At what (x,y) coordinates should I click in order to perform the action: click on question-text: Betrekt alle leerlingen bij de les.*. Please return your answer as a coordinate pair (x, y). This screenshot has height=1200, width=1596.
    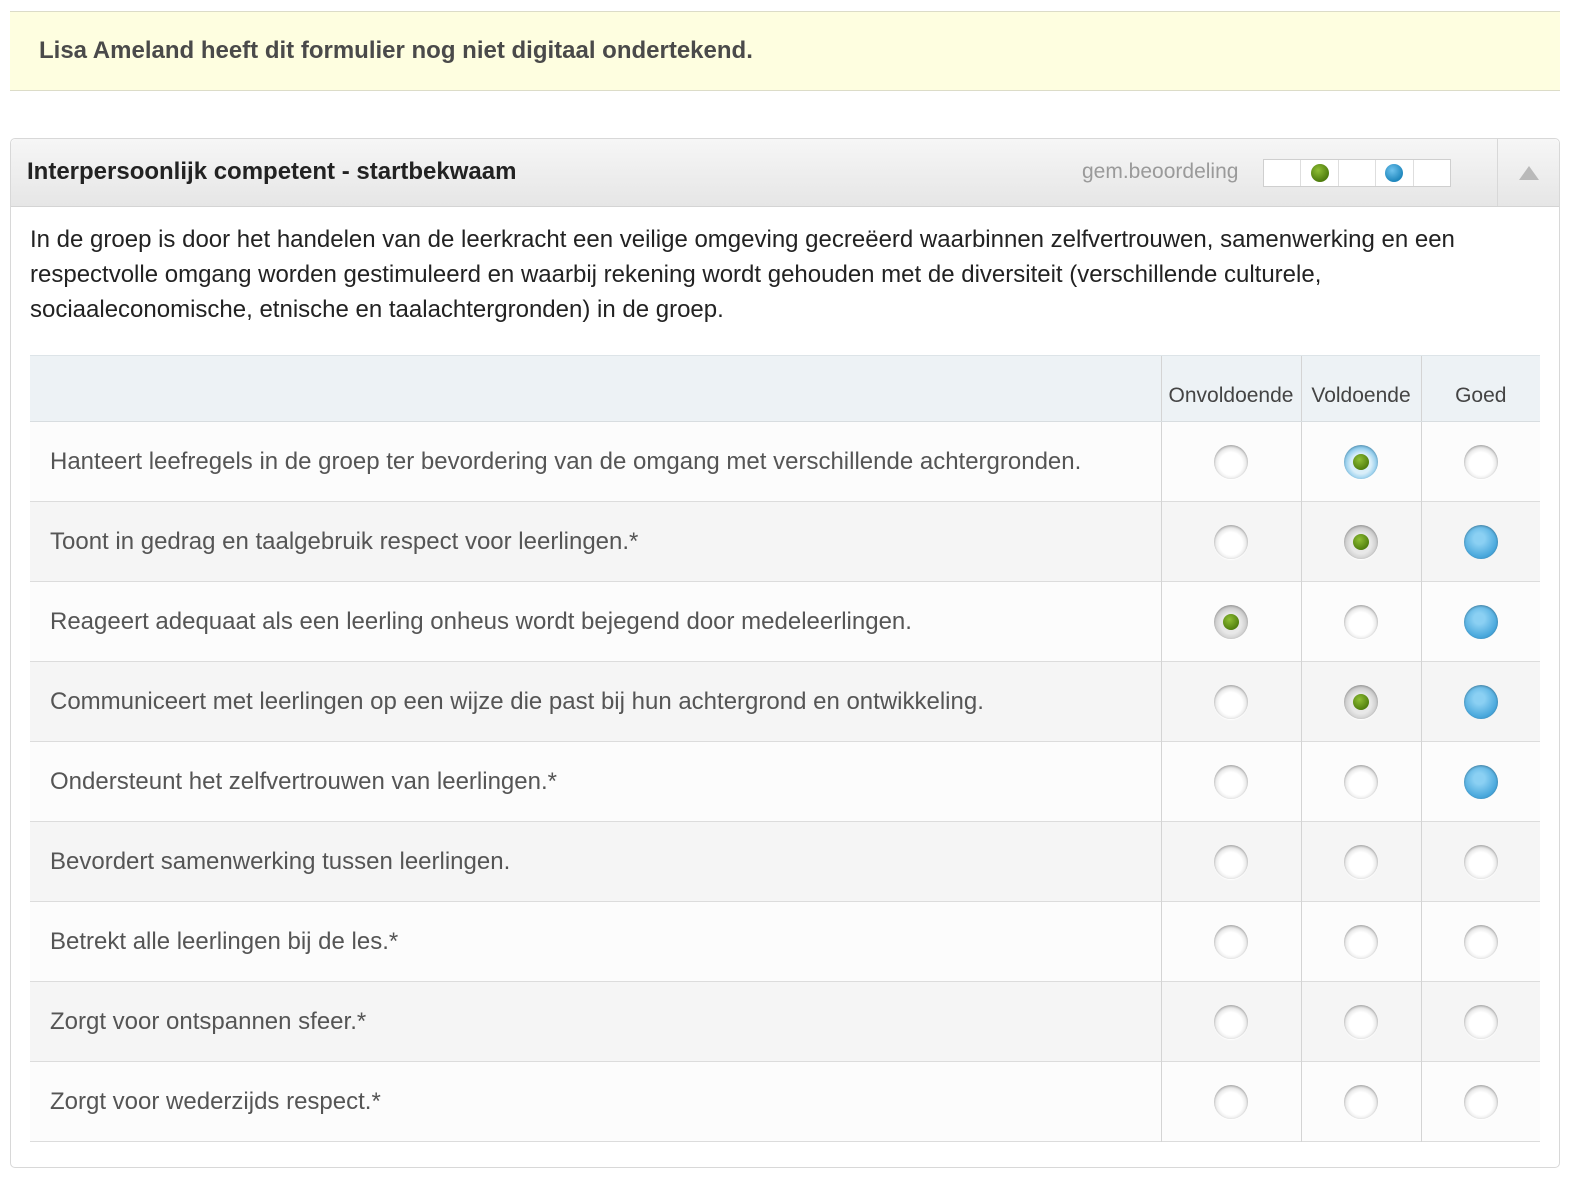
    Looking at the image, I should click on (224, 941).